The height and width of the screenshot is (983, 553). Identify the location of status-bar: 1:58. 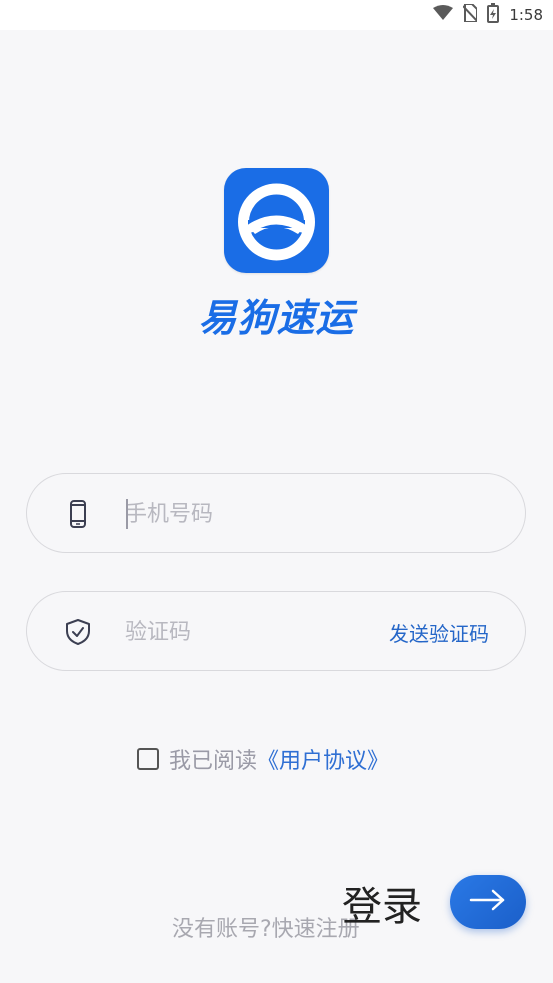
(276, 15).